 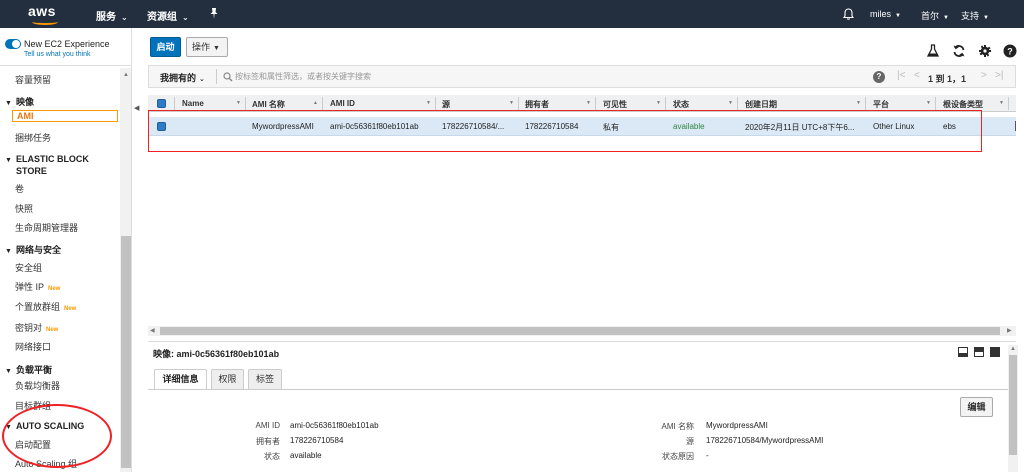 I want to click on sidebar-item-bundle-tasks: 捆绑任务, so click(x=33, y=137).